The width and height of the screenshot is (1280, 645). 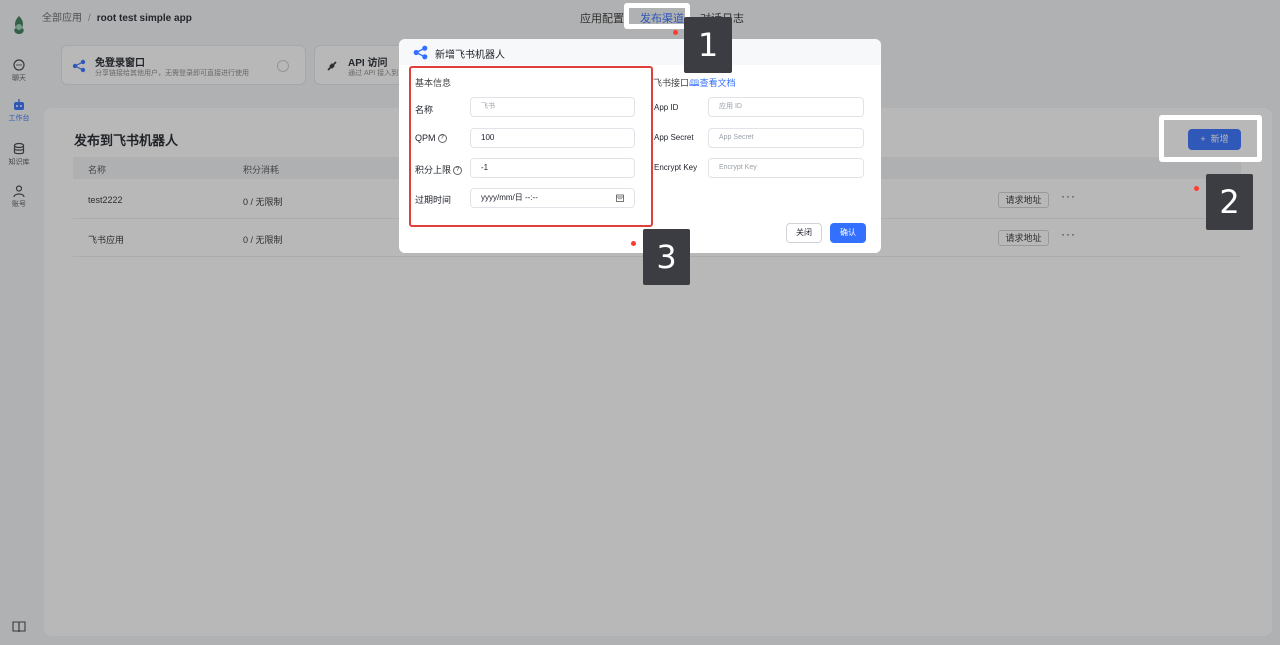 I want to click on view-doc-link: 🕮查看文档, so click(x=712, y=83).